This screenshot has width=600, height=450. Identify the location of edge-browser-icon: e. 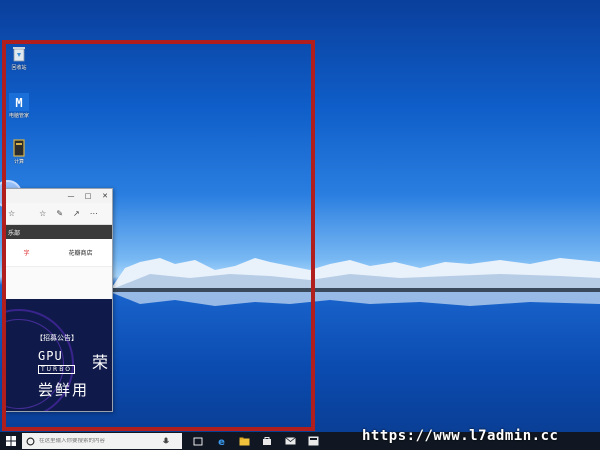
(221, 441).